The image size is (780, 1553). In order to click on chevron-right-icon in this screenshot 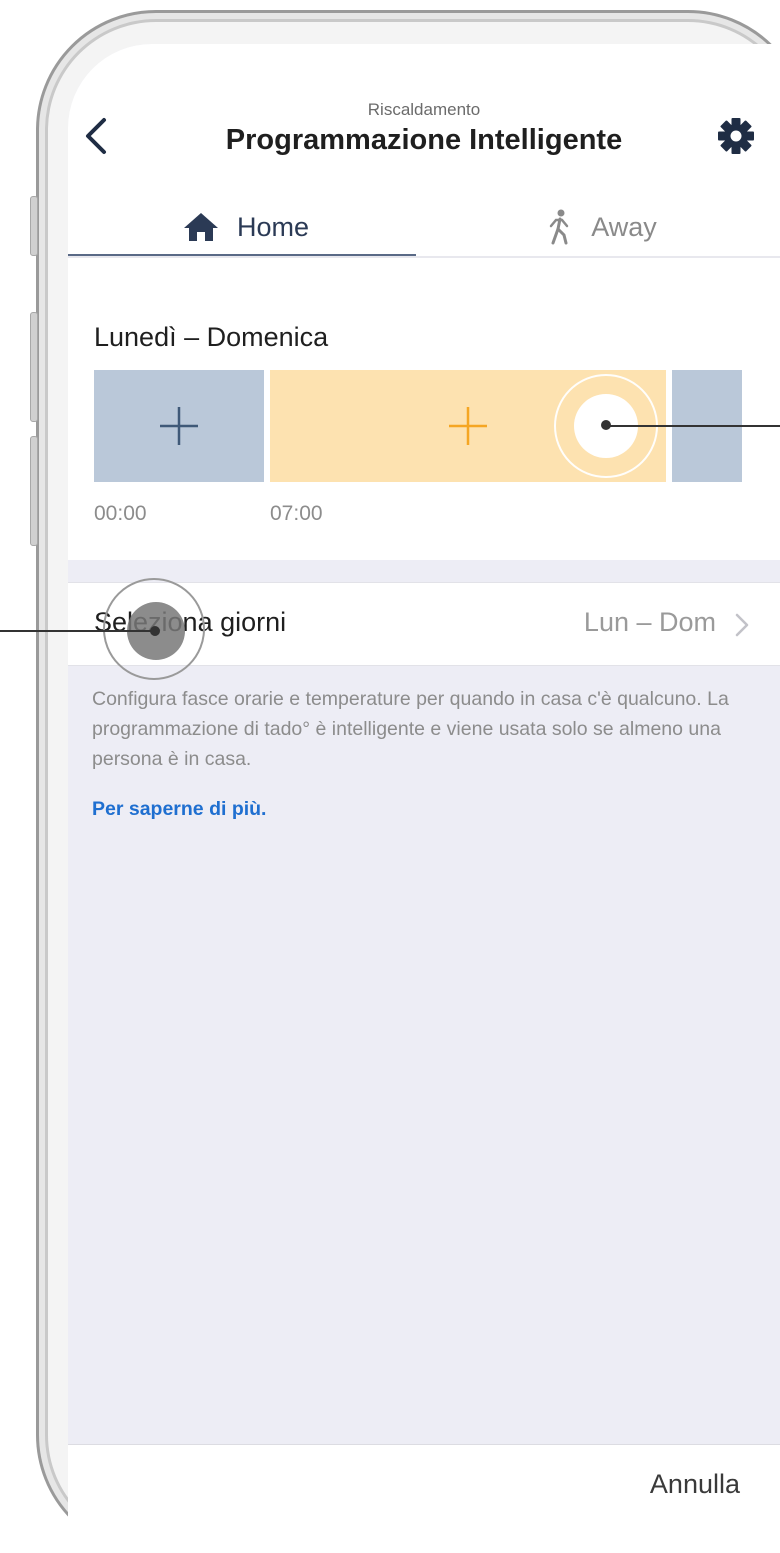, I will do `click(742, 625)`.